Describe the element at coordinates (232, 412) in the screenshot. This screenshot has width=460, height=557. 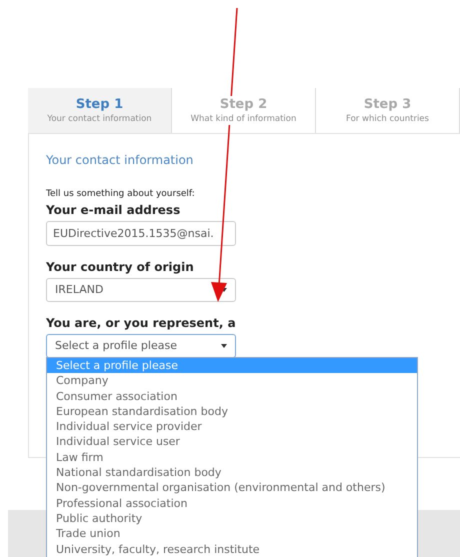
I see `dropdown-option: European standardisation body` at that location.